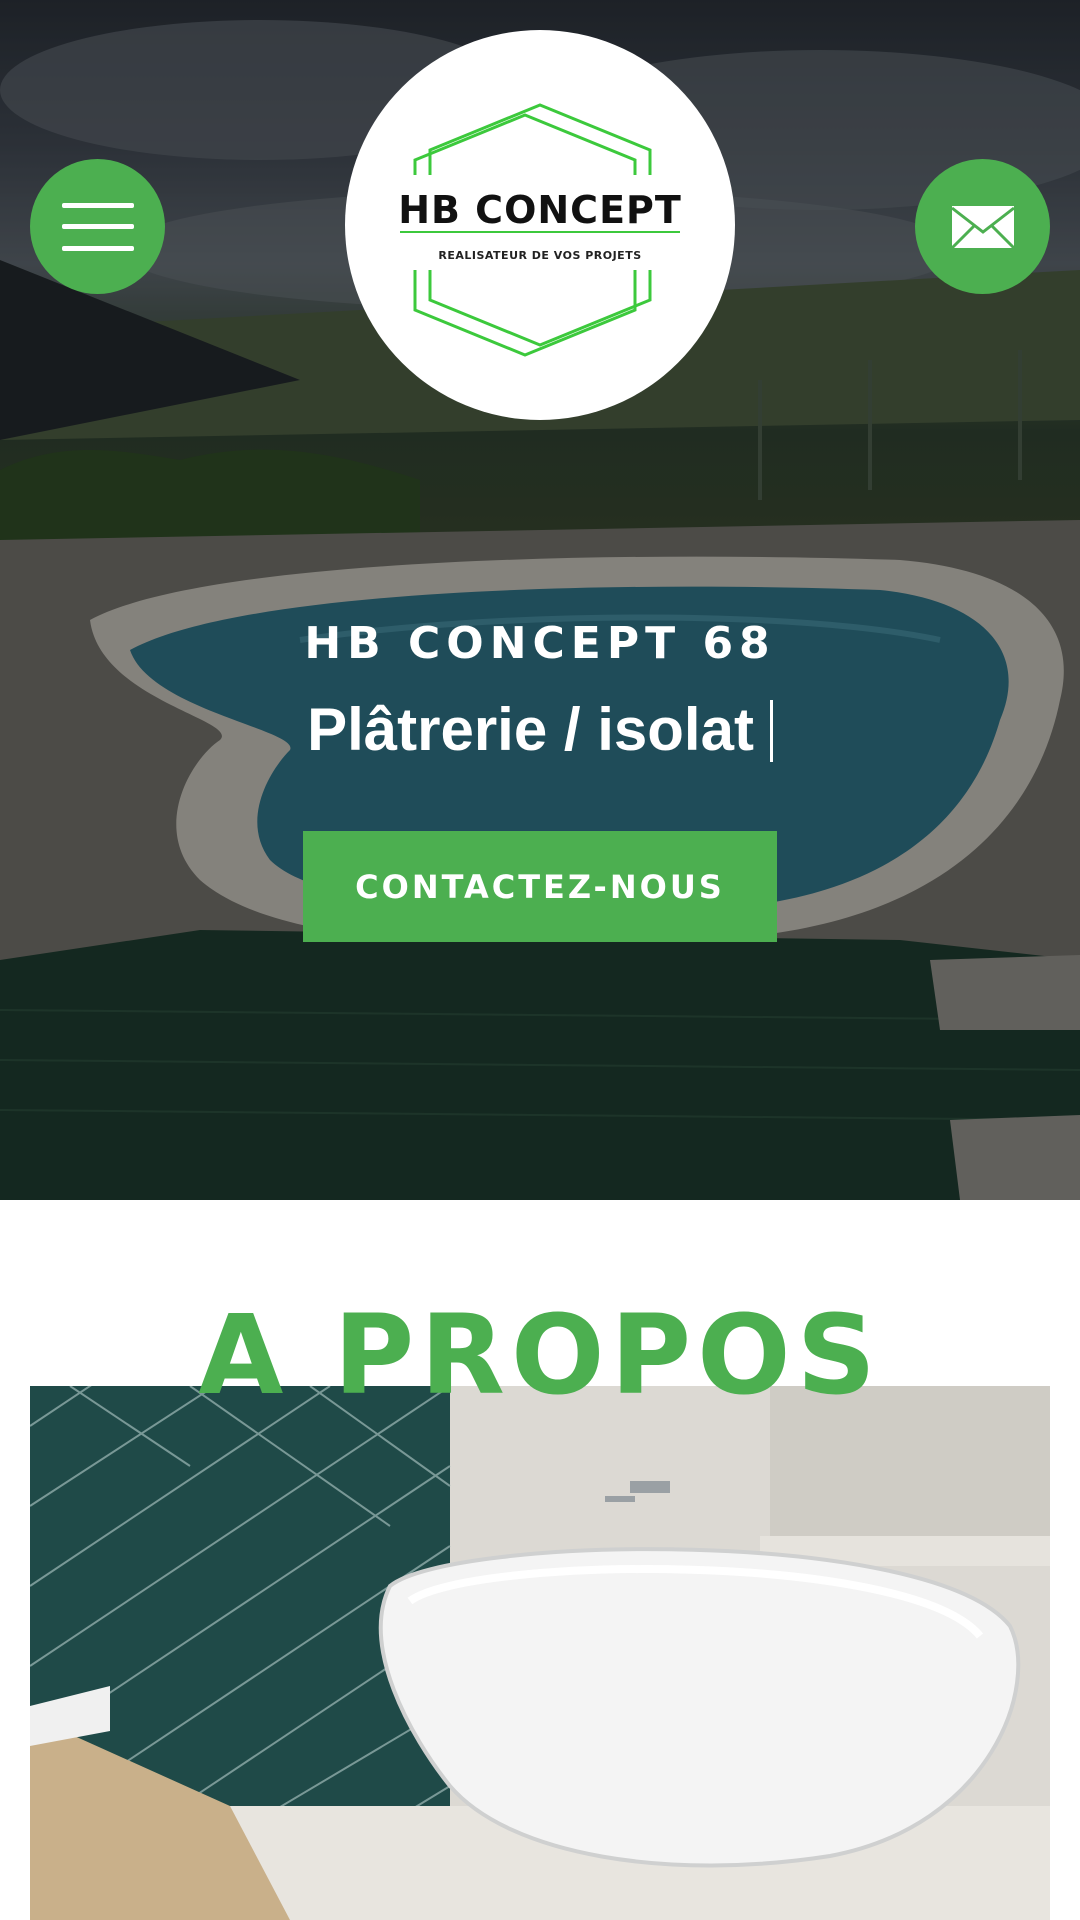  I want to click on typed-text: Plâtrerie / isolat, so click(530, 729).